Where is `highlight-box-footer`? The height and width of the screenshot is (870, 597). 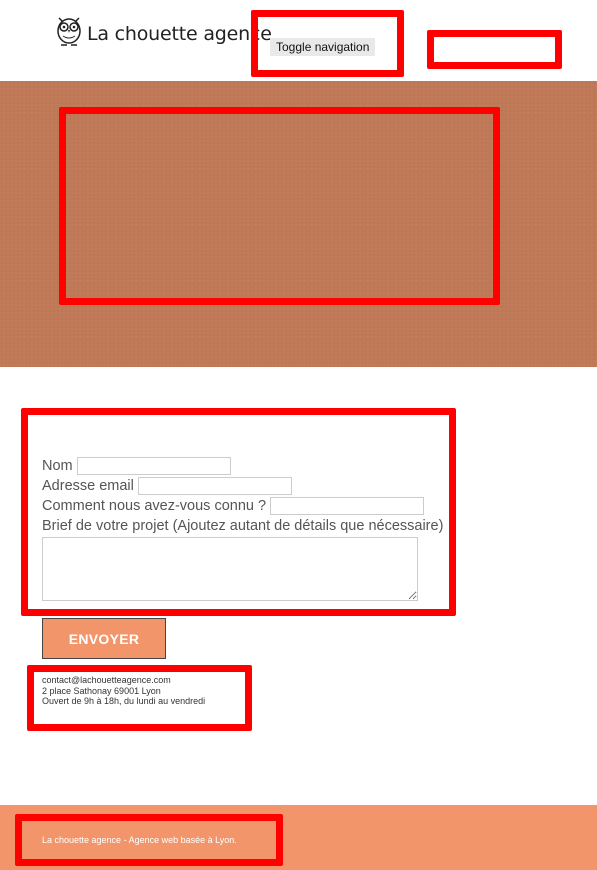
highlight-box-footer is located at coordinates (149, 840).